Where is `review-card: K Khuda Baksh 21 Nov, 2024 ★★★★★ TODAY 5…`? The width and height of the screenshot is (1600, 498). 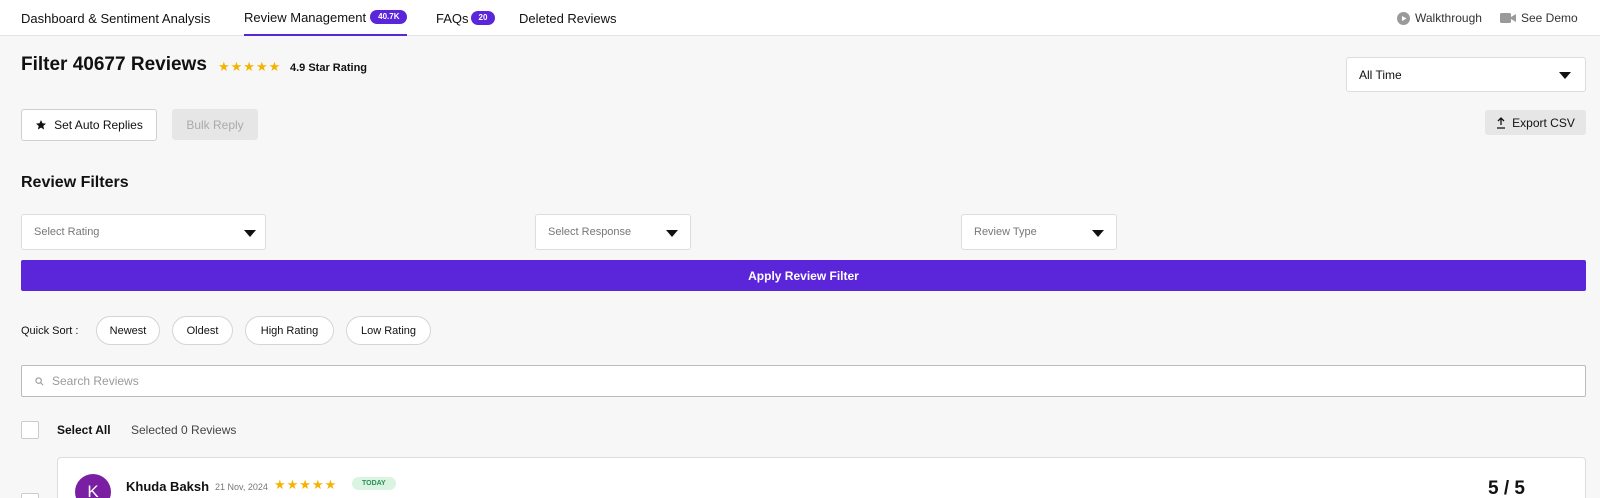 review-card: K Khuda Baksh 21 Nov, 2024 ★★★★★ TODAY 5… is located at coordinates (821, 477).